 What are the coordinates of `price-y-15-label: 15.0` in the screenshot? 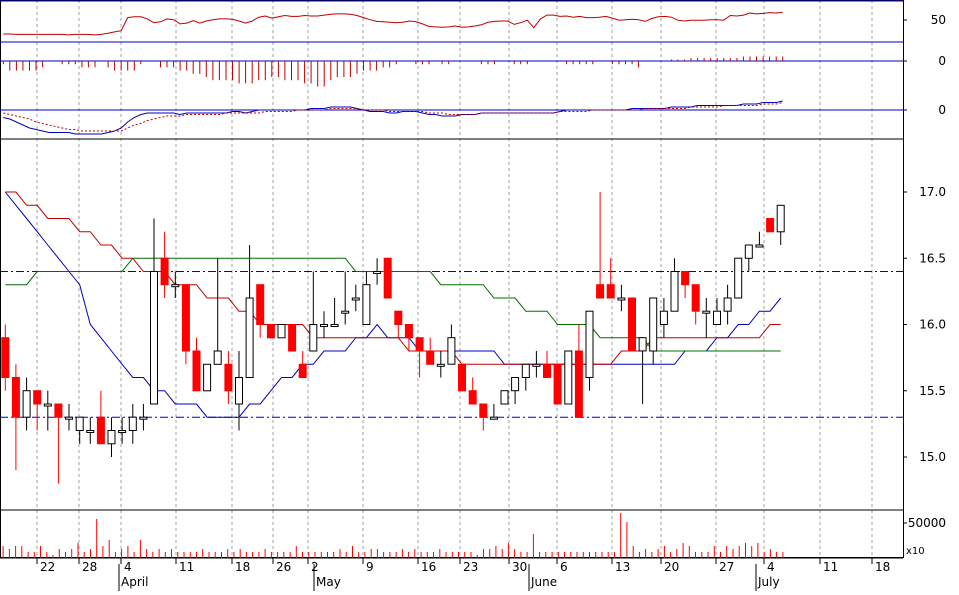 It's located at (932, 457).